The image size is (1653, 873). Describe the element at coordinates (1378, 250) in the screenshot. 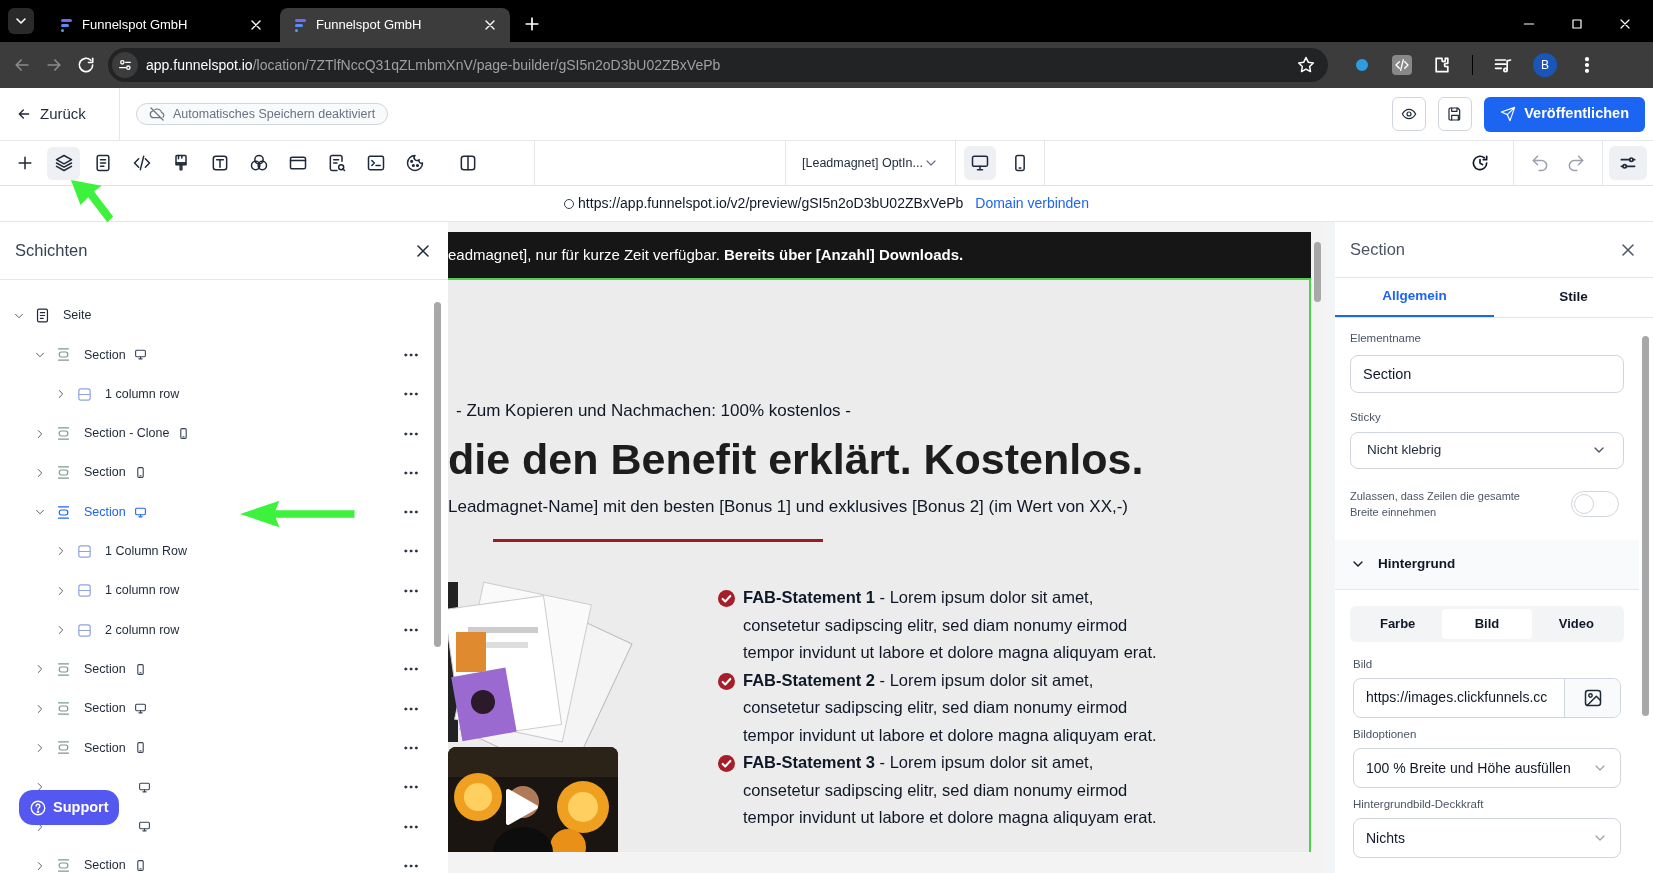

I see `panel-title: Section` at that location.